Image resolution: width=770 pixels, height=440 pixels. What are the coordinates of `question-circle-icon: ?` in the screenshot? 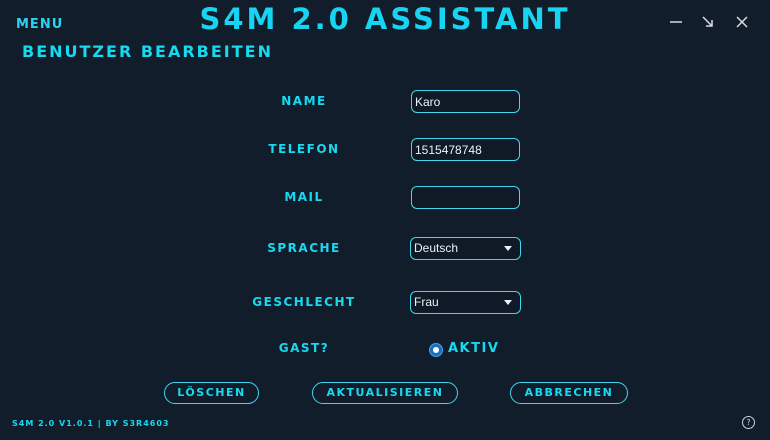 It's located at (748, 422).